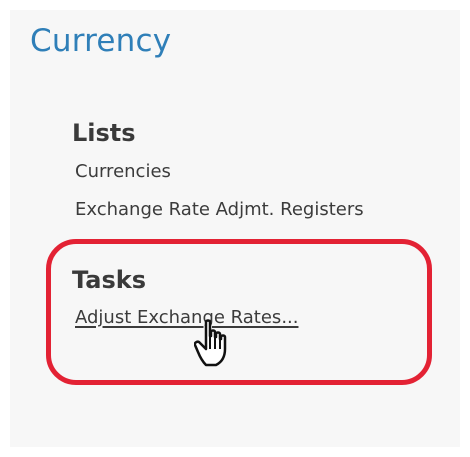 This screenshot has height=457, width=470. I want to click on list-item-exchange-rate-adjmt-registers: Exchange Rate Adjmt. Registers, so click(219, 210).